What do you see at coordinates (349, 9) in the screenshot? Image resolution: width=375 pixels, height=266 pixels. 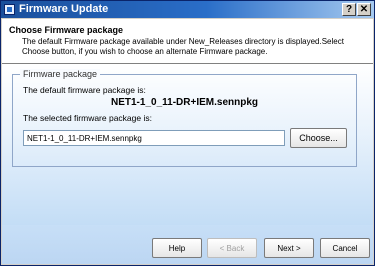 I see `help-title-button: ?` at bounding box center [349, 9].